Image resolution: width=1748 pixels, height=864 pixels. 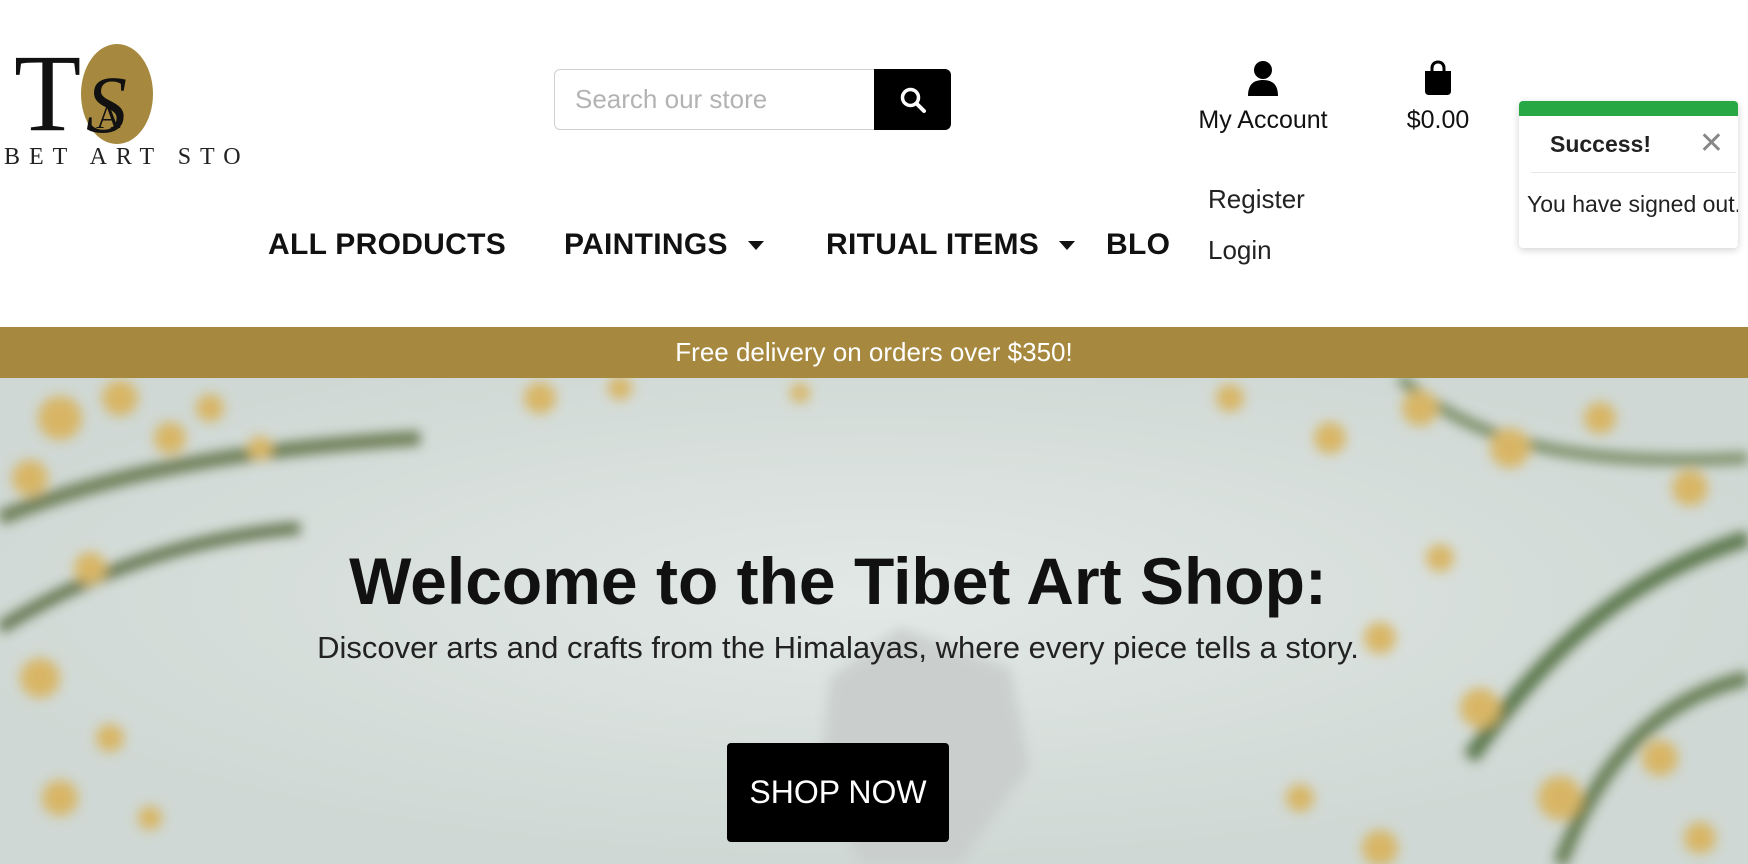 I want to click on main-nav: ALL PRODUCTS PAINTINGS RITUAL ITEMS BLOG, so click(x=719, y=248).